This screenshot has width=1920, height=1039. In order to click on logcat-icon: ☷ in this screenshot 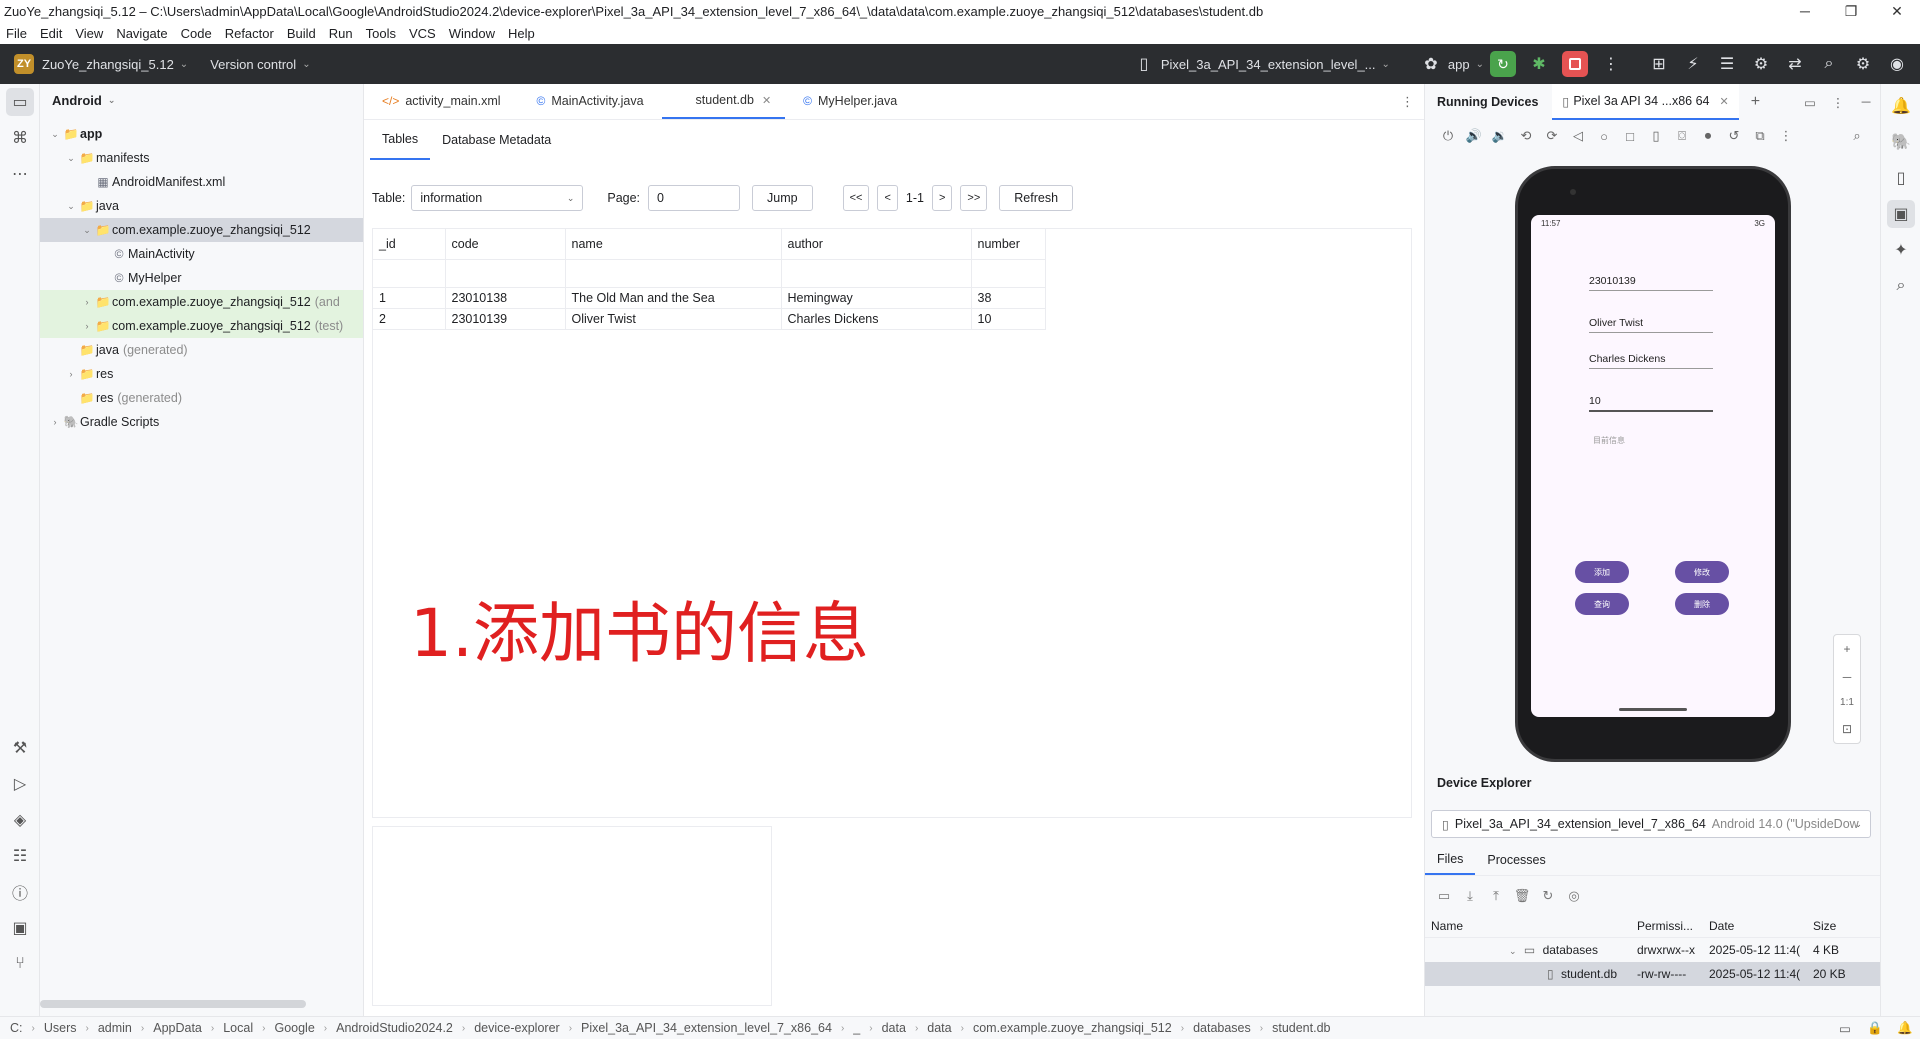, I will do `click(20, 856)`.